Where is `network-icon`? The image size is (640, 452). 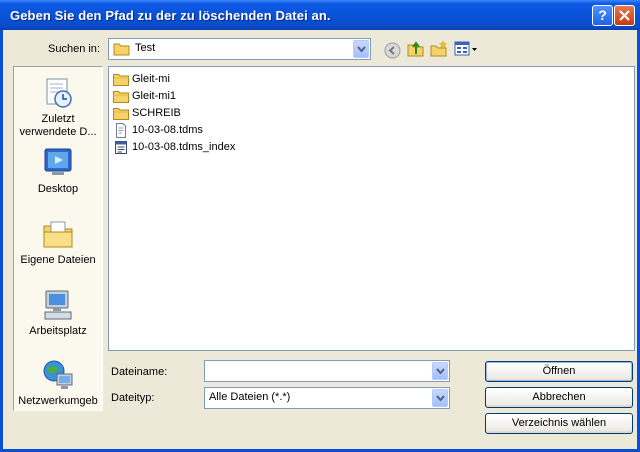 network-icon is located at coordinates (58, 374).